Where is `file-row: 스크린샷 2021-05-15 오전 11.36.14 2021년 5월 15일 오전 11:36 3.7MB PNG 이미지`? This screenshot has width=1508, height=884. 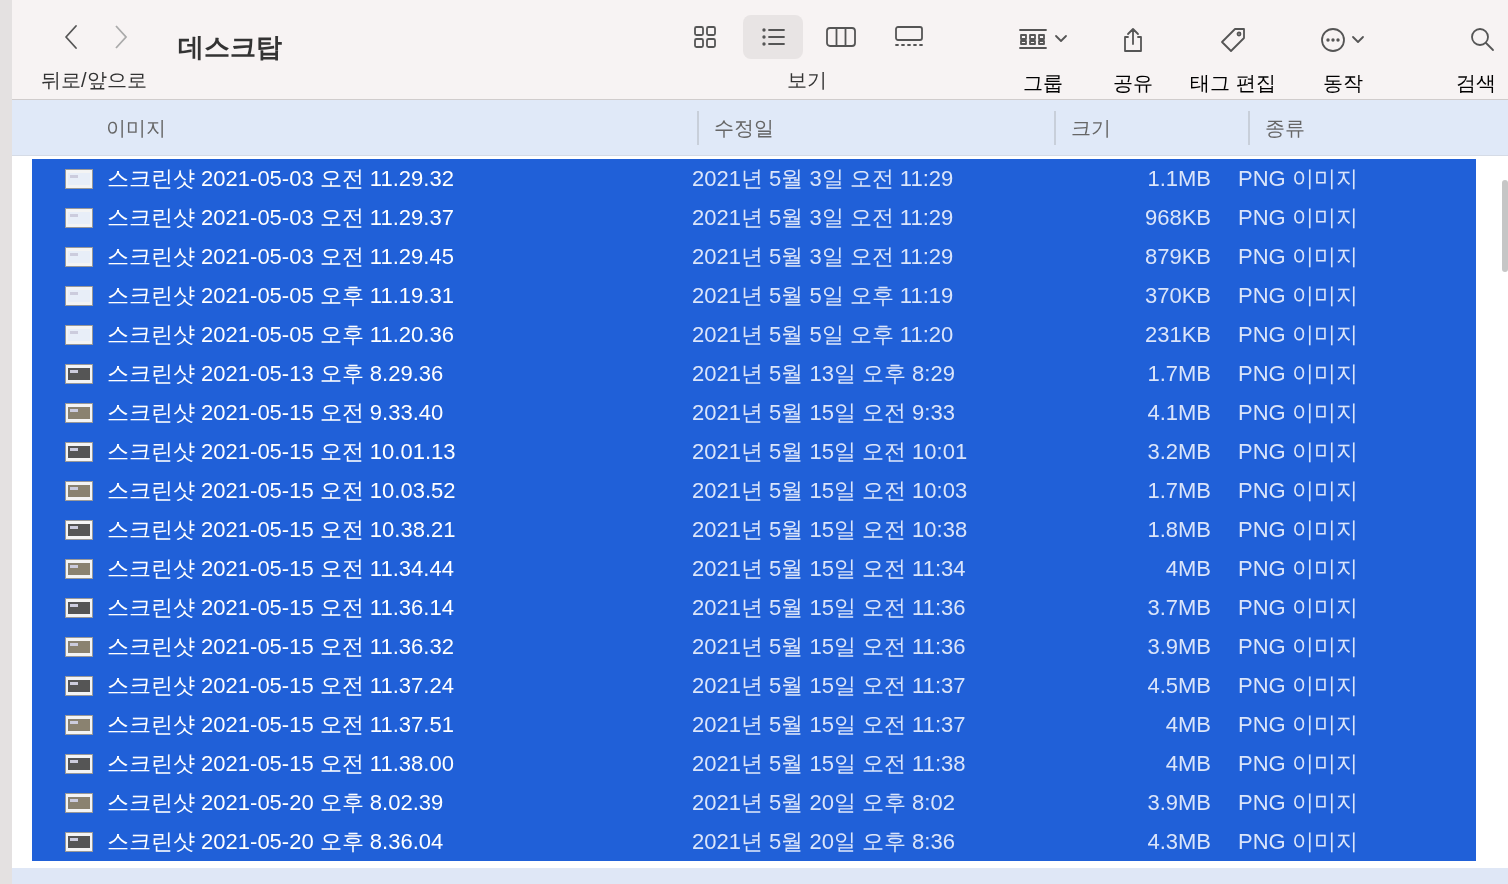
file-row: 스크린샷 2021-05-15 오전 11.36.14 2021년 5월 15일 오전 11:36 3.7MB PNG 이미지 is located at coordinates (754, 607).